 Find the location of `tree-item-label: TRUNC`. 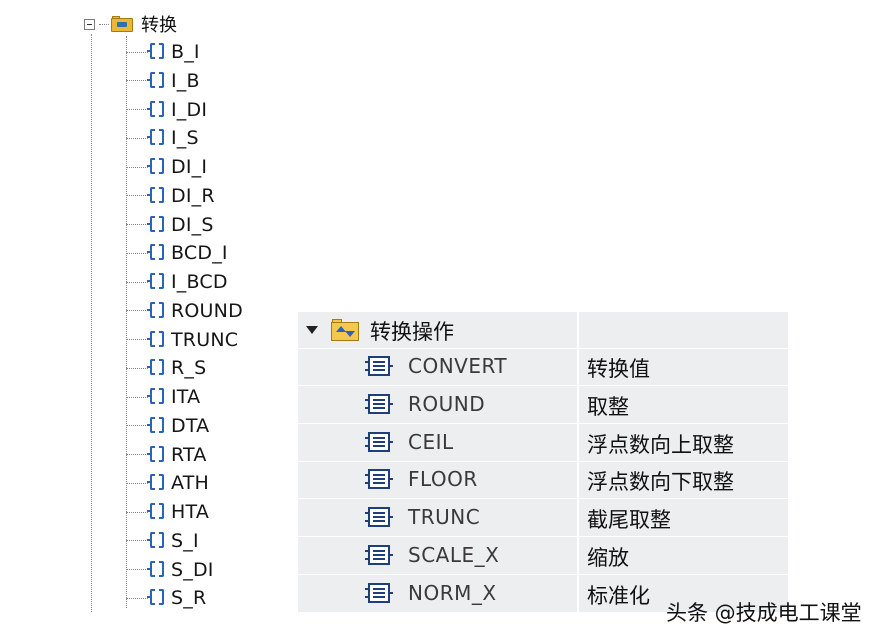

tree-item-label: TRUNC is located at coordinates (205, 339).